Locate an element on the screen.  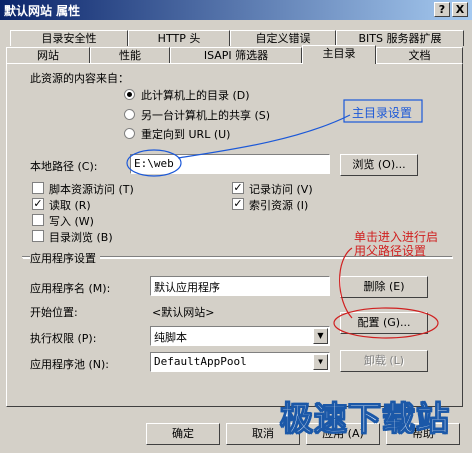
execute-permissions-label: 执行权限 (P): is located at coordinates (63, 338).